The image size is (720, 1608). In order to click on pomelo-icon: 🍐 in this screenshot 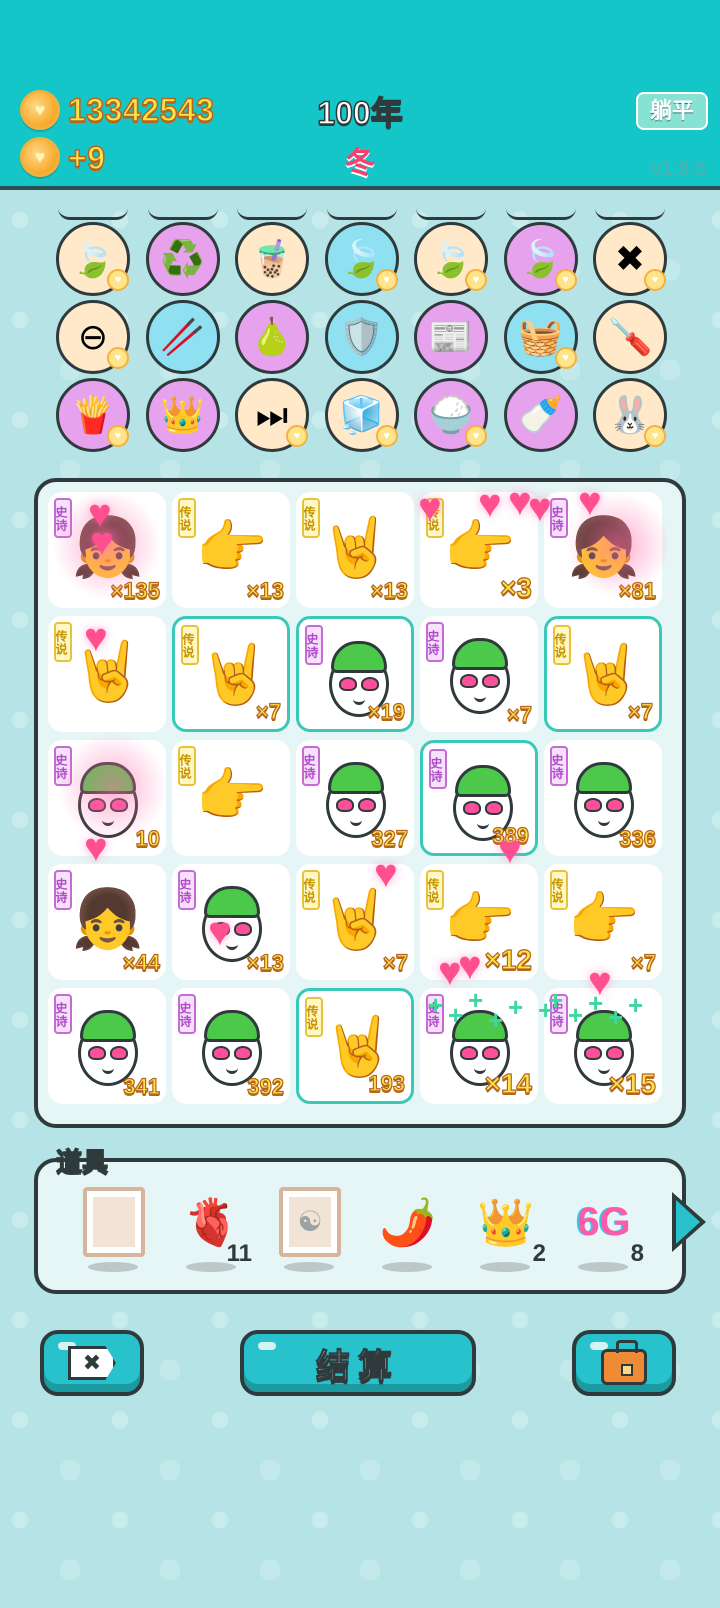, I will do `click(272, 336)`.